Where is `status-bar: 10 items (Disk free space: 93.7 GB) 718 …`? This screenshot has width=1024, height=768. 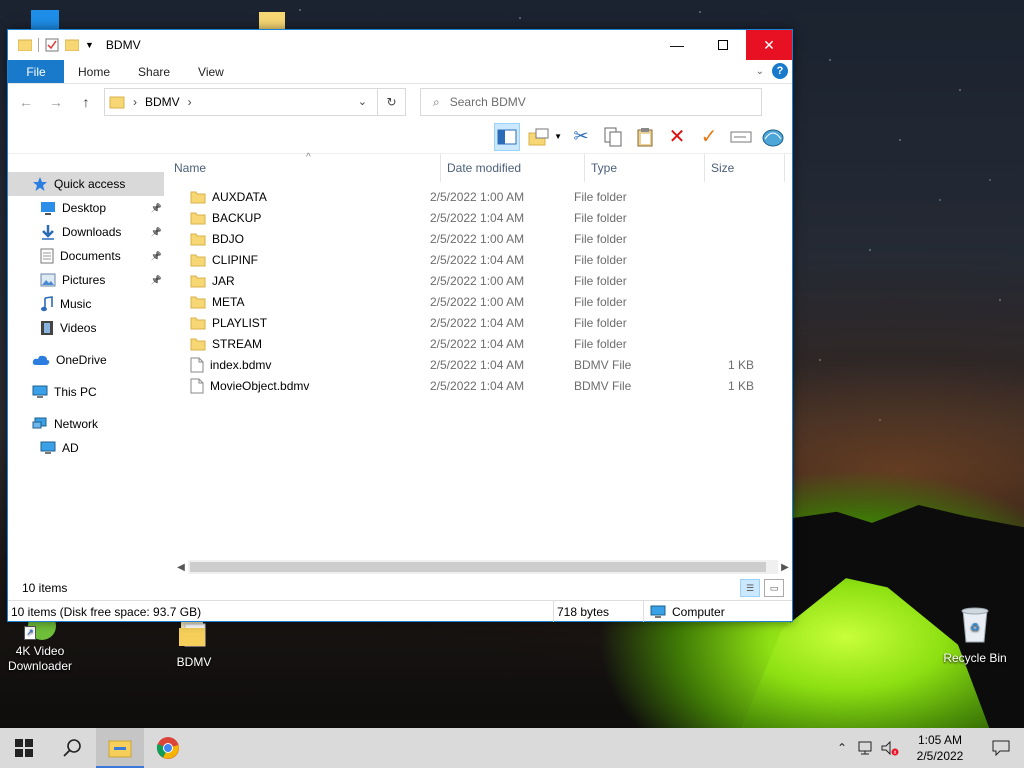 status-bar: 10 items (Disk free space: 93.7 GB) 718 … is located at coordinates (400, 611).